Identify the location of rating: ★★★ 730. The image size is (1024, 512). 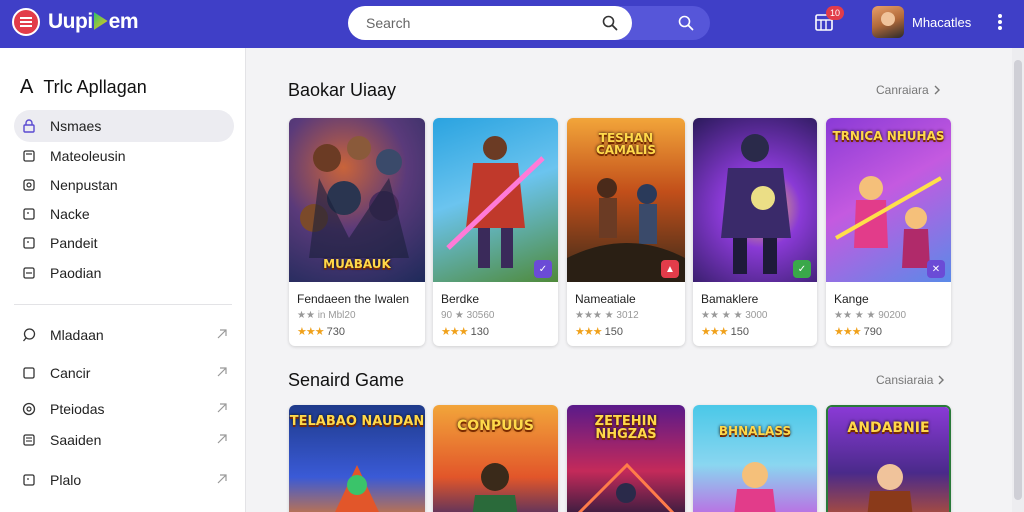
(321, 332).